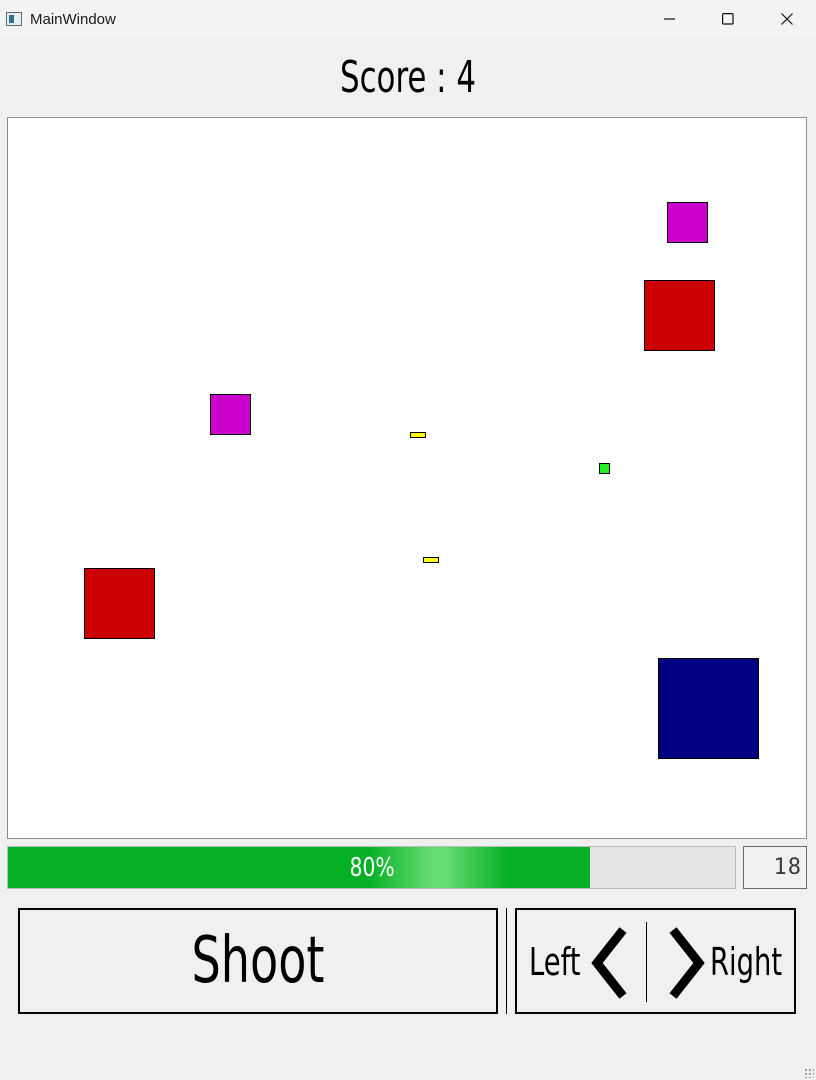 The height and width of the screenshot is (1080, 816). I want to click on progress-bar: 80%, so click(371, 867).